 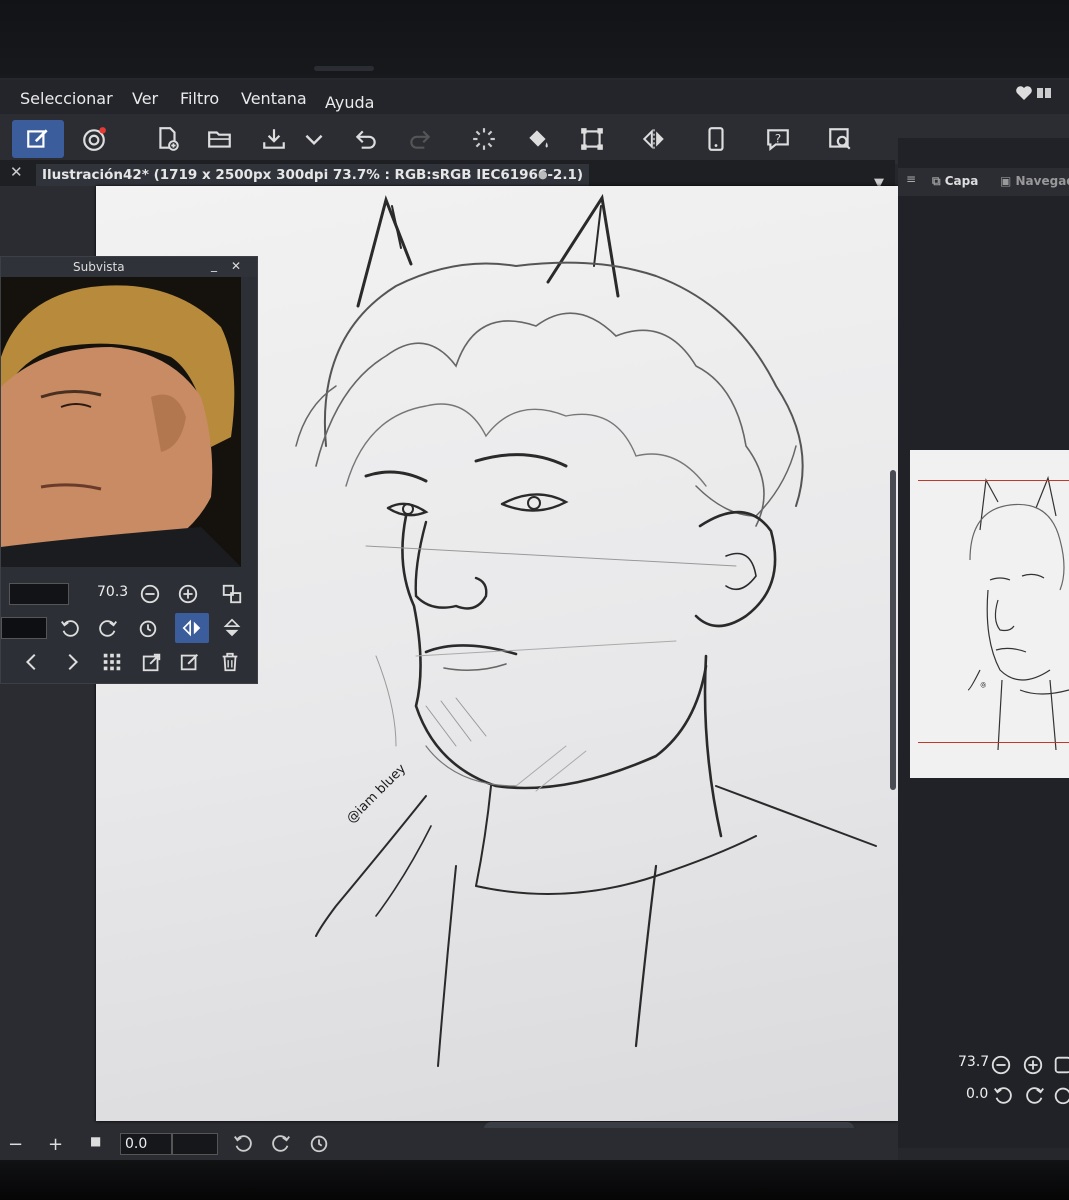 I want to click on companion-icon, so click(x=94, y=139).